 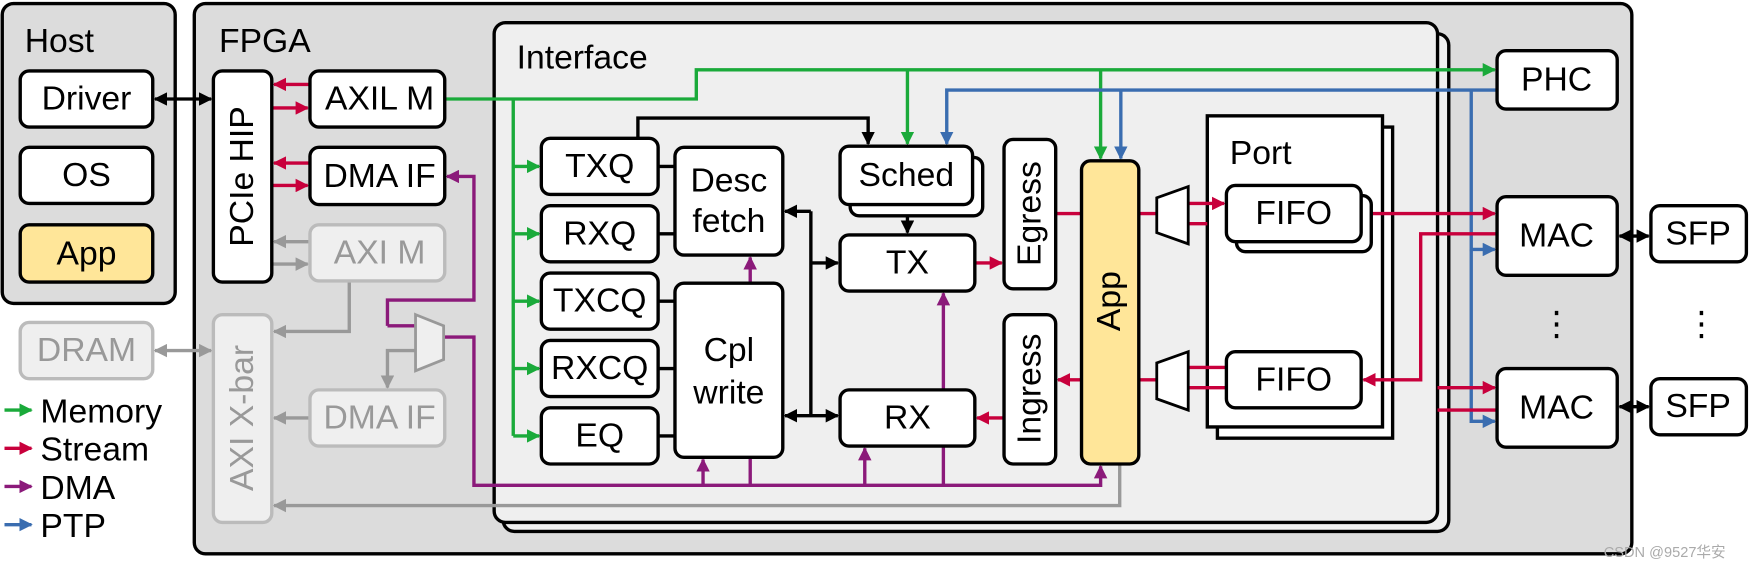 I want to click on desc-fetch-box: Desc fetch, so click(x=729, y=201).